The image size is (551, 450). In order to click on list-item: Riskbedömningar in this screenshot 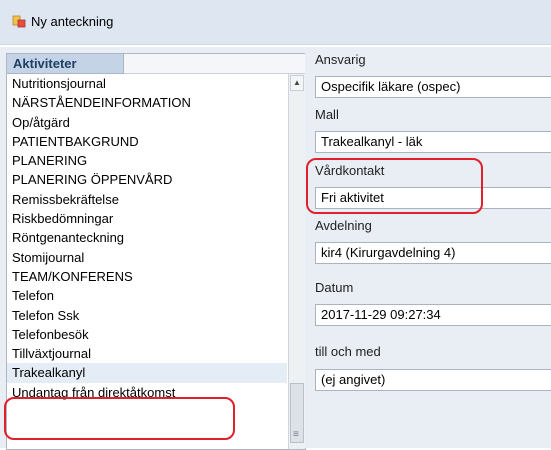, I will do `click(147, 218)`.